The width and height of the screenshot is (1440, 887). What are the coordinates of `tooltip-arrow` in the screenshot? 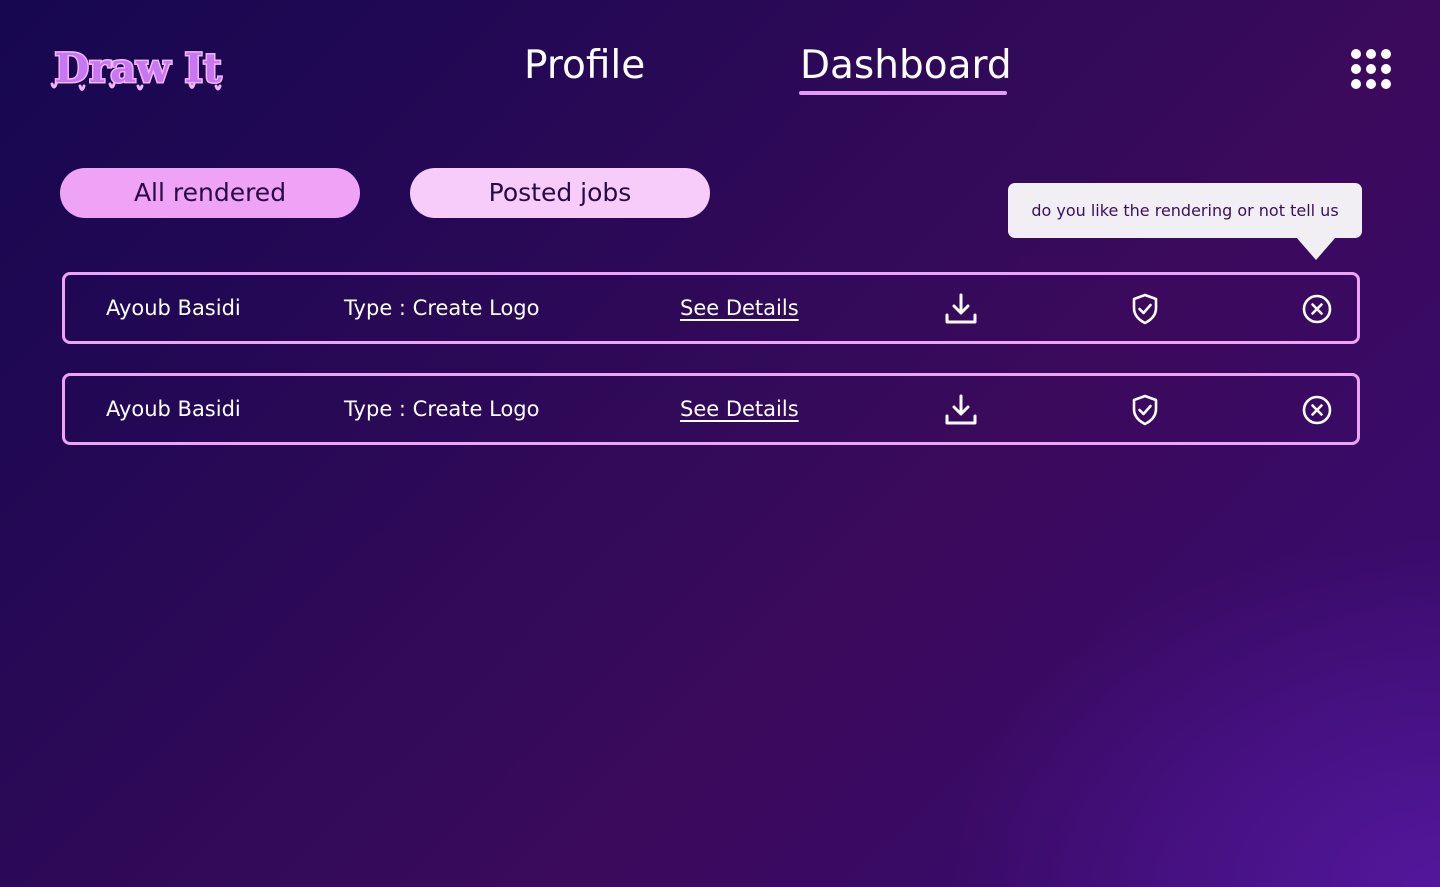 It's located at (1316, 248).